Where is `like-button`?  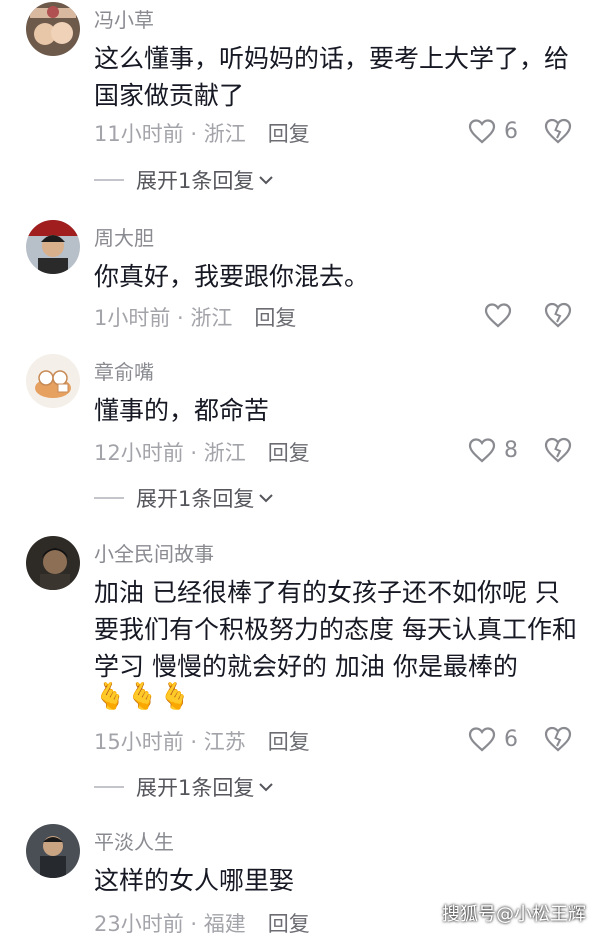 like-button is located at coordinates (498, 315).